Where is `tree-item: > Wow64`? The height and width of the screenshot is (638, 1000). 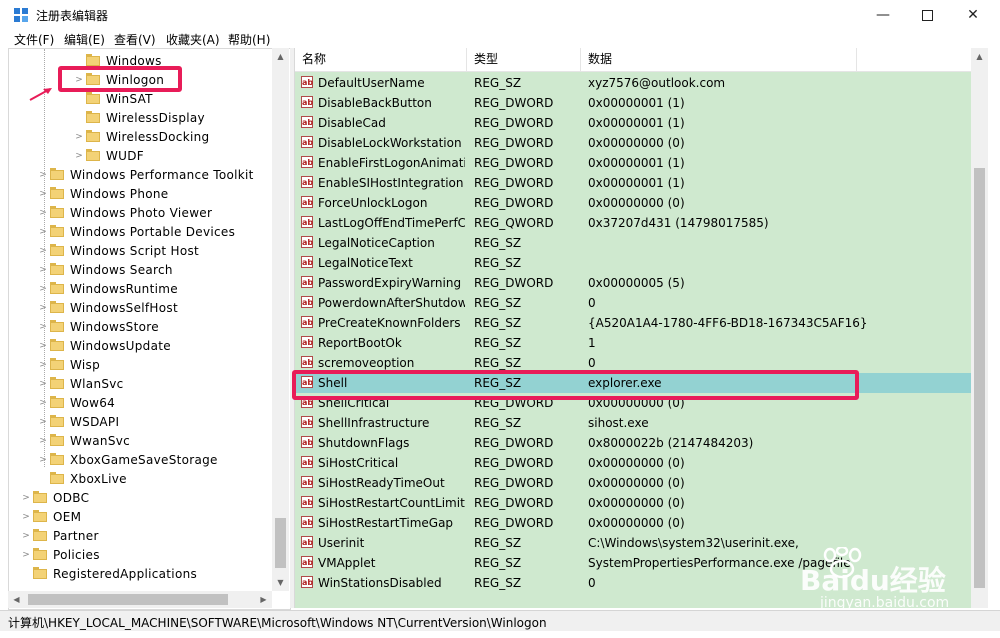 tree-item: > Wow64 is located at coordinates (75, 402).